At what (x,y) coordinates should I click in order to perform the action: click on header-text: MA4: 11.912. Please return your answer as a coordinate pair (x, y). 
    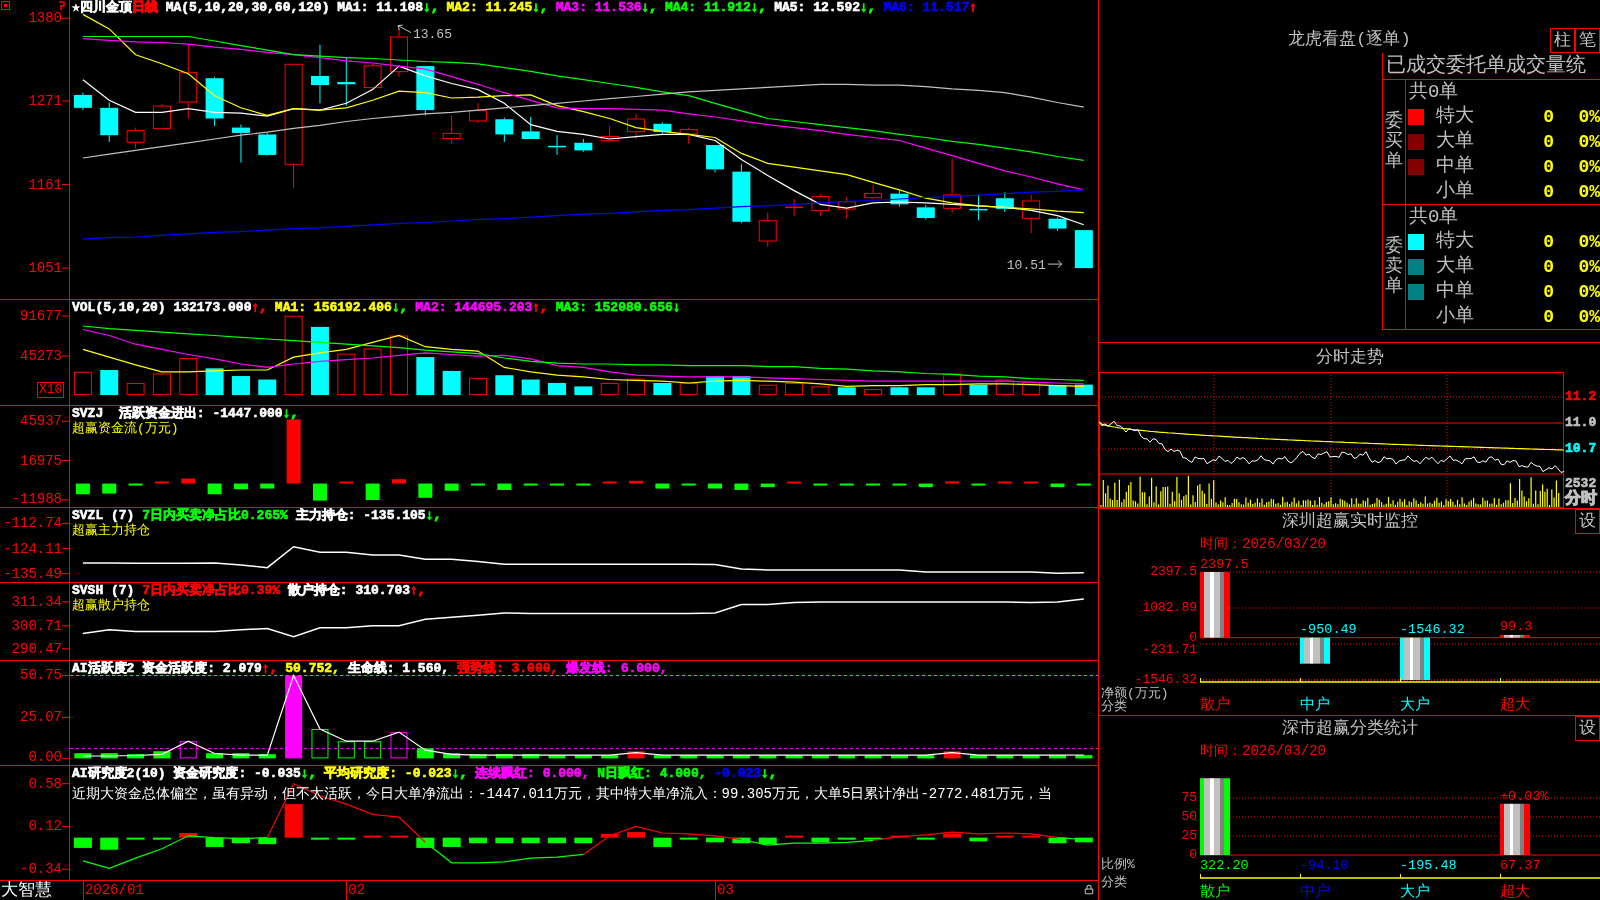
    Looking at the image, I should click on (707, 7).